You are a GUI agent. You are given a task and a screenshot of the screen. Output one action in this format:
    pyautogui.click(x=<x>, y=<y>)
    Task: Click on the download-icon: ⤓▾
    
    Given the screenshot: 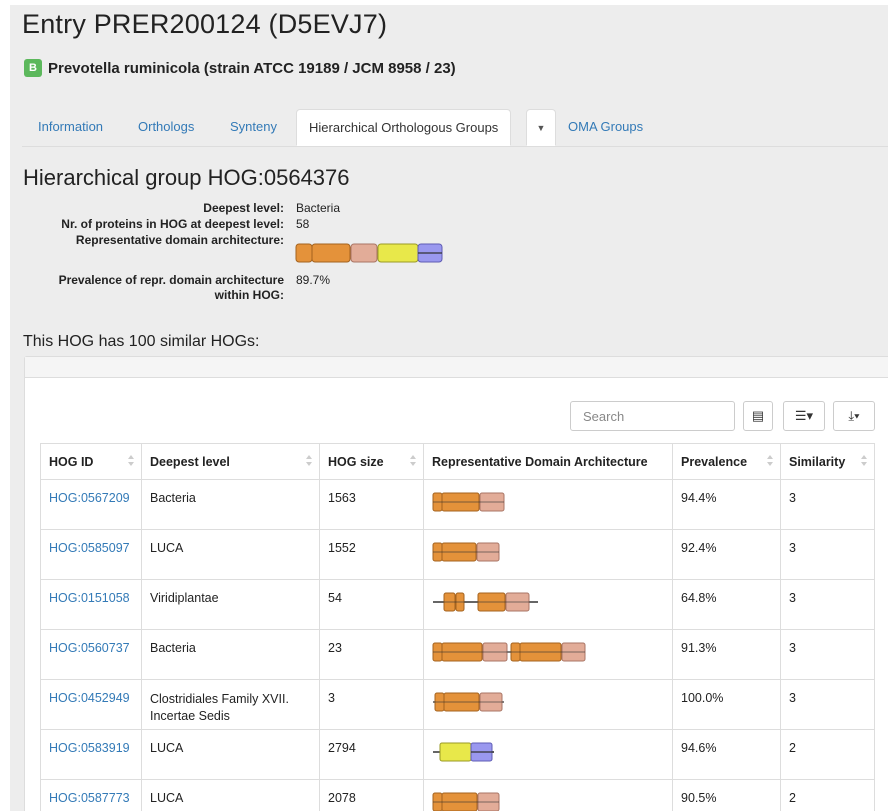 What is the action you would take?
    pyautogui.click(x=854, y=416)
    